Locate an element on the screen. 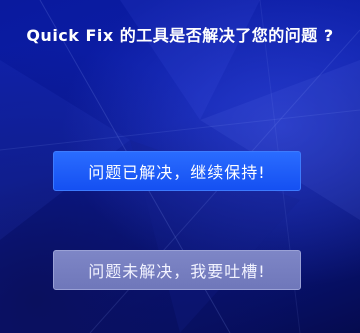  problem-solved-button: 问题已解决，继续保持! is located at coordinates (177, 171).